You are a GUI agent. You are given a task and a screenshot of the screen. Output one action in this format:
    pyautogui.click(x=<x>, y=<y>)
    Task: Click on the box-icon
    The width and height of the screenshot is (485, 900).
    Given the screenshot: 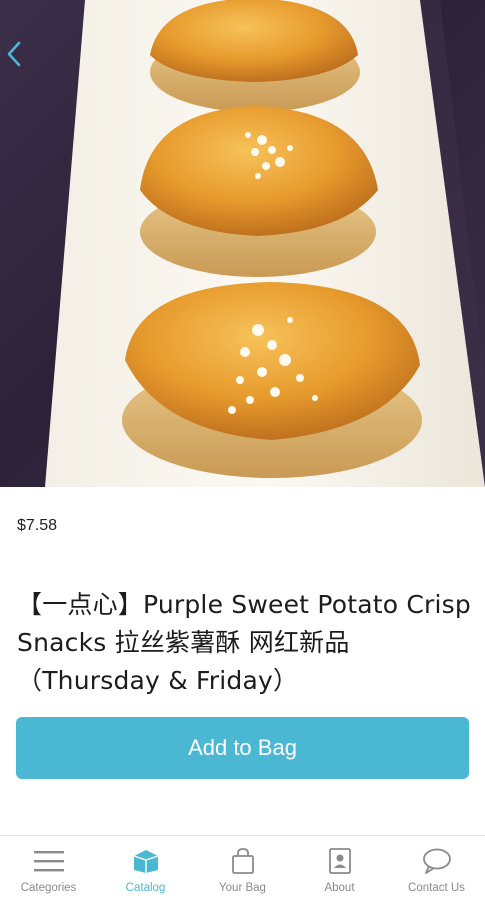 What is the action you would take?
    pyautogui.click(x=146, y=861)
    